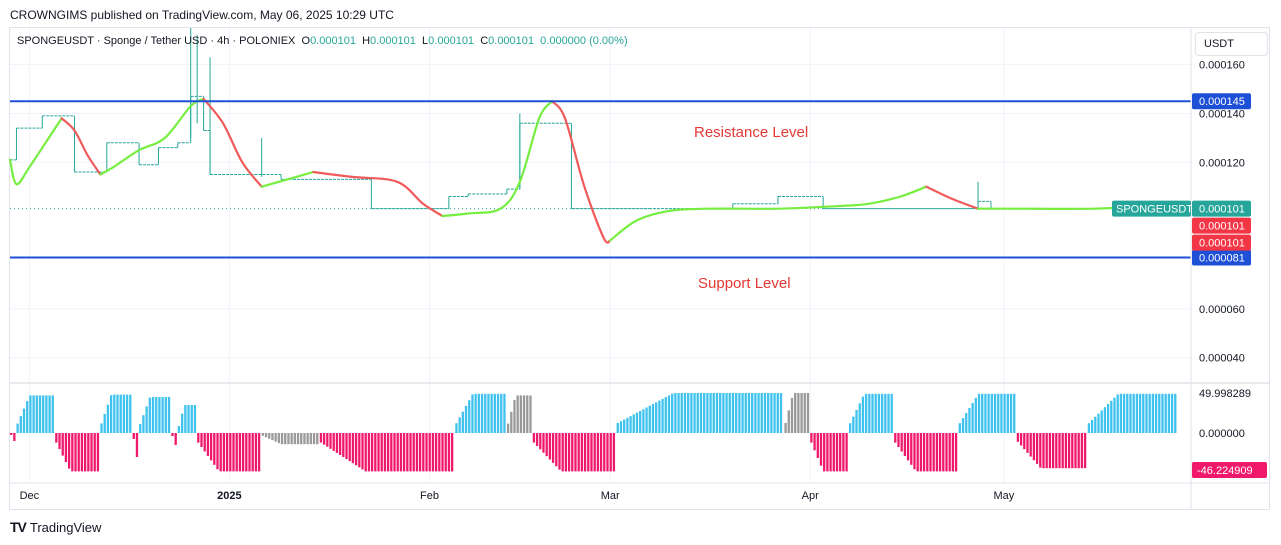  What do you see at coordinates (30, 496) in the screenshot?
I see `time-tick-label: Dec` at bounding box center [30, 496].